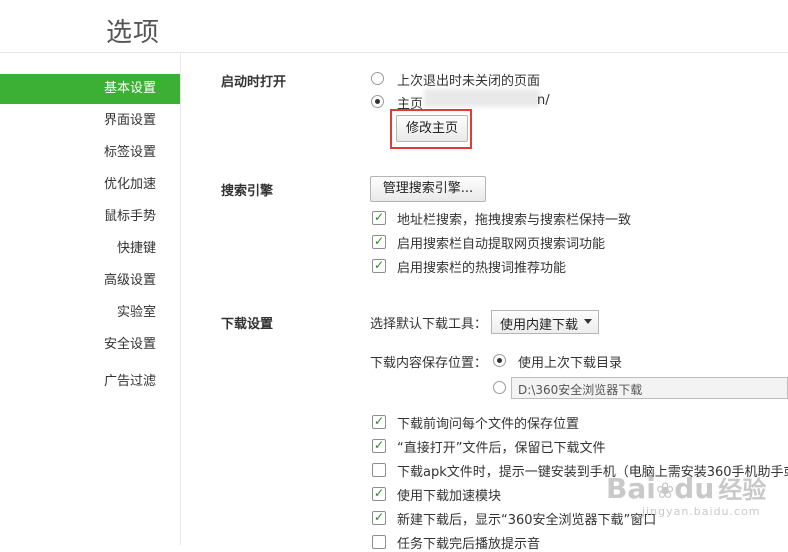  What do you see at coordinates (90, 217) in the screenshot?
I see `sidebar-item-gestures: 鼠标手势` at bounding box center [90, 217].